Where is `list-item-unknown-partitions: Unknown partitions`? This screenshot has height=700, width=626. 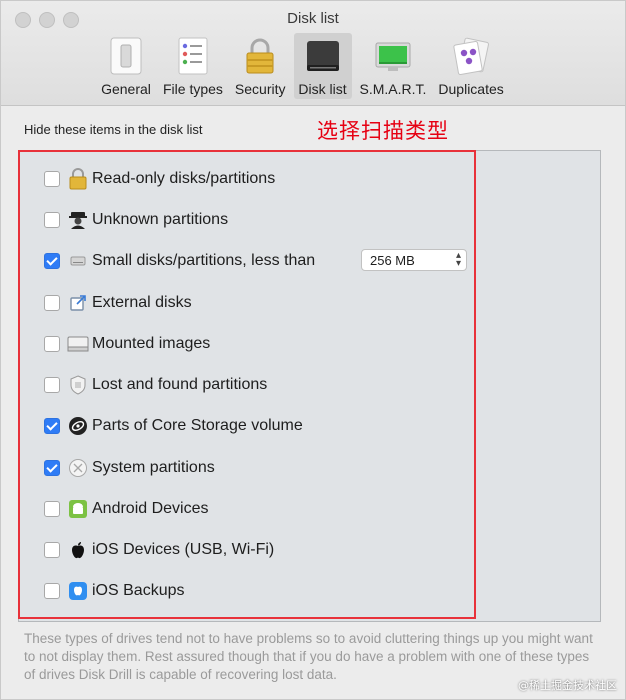
list-item-unknown-partitions: Unknown partitions is located at coordinates (136, 220).